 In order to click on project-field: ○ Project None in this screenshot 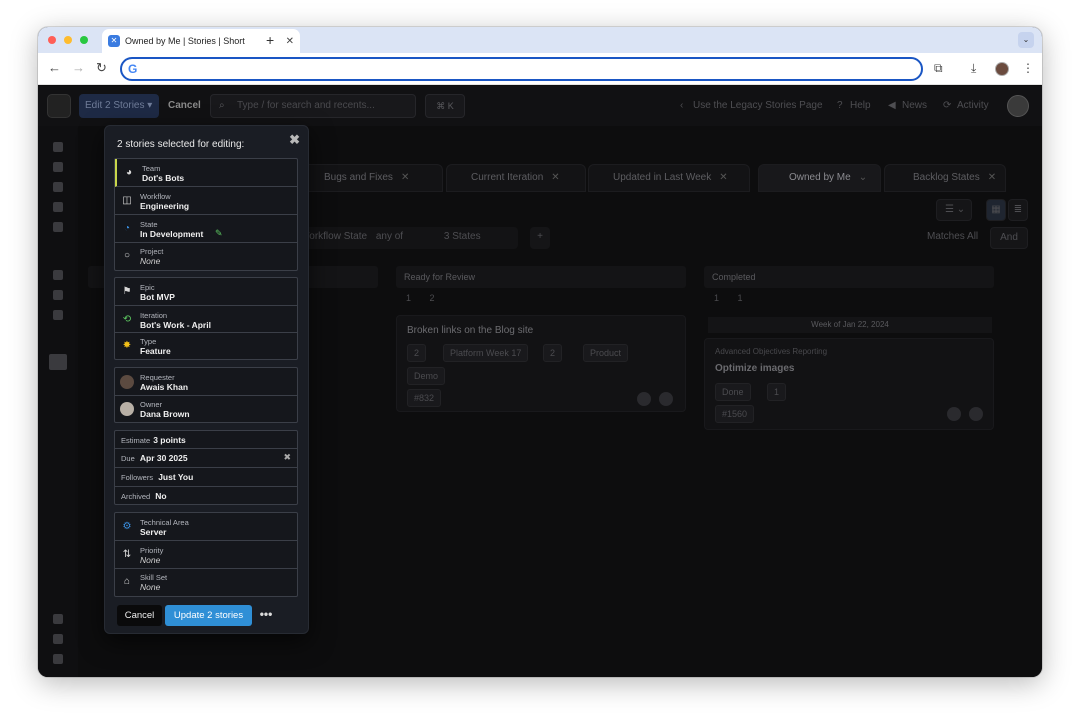, I will do `click(206, 256)`.